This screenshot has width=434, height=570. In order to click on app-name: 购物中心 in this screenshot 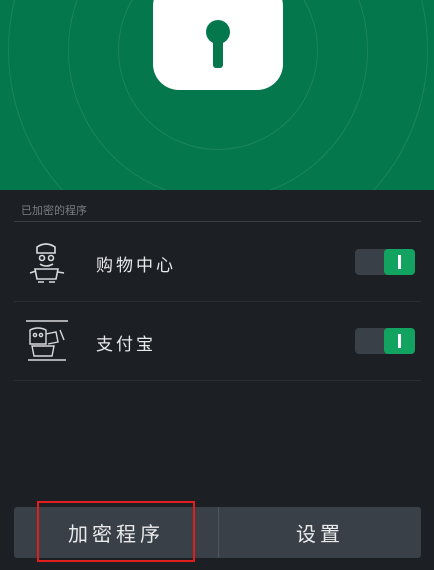, I will do `click(136, 266)`.